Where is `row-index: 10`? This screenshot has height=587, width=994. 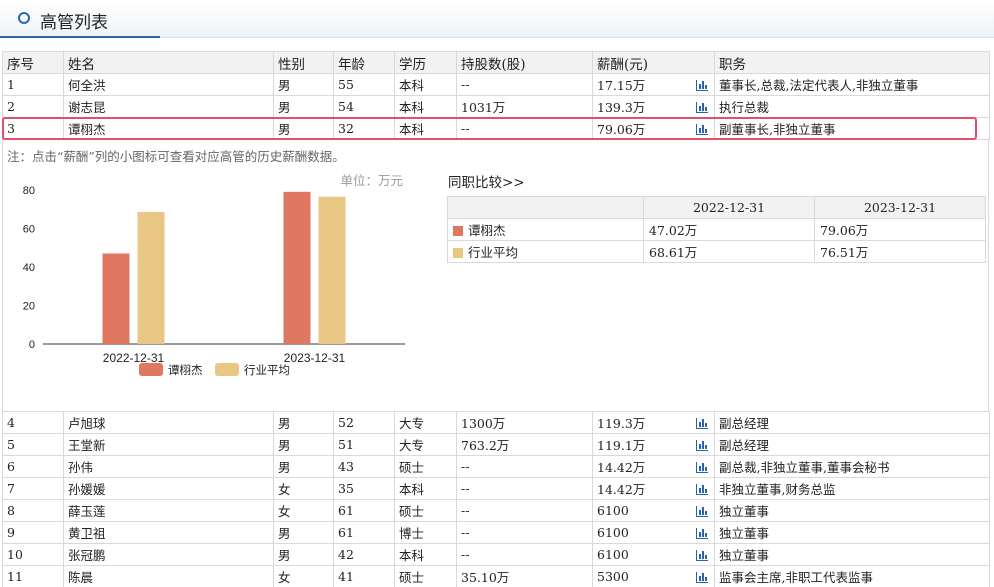 row-index: 10 is located at coordinates (33, 554).